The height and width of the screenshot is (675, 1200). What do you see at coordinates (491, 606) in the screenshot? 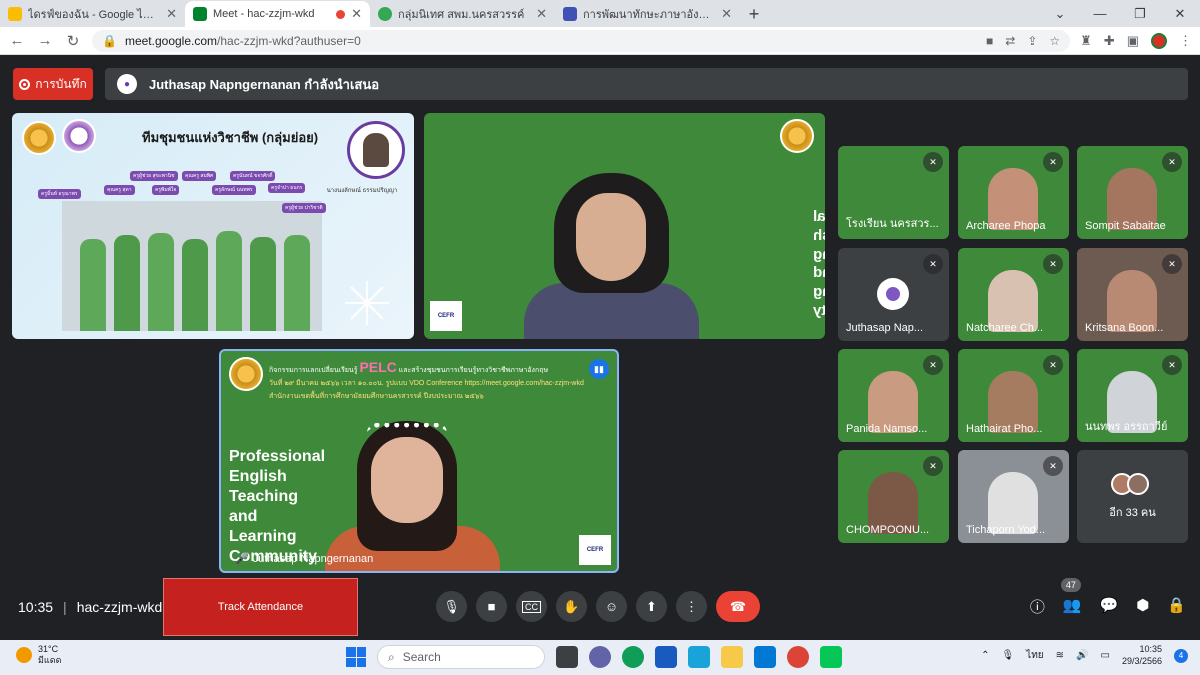
I see `camera-button: ■` at bounding box center [491, 606].